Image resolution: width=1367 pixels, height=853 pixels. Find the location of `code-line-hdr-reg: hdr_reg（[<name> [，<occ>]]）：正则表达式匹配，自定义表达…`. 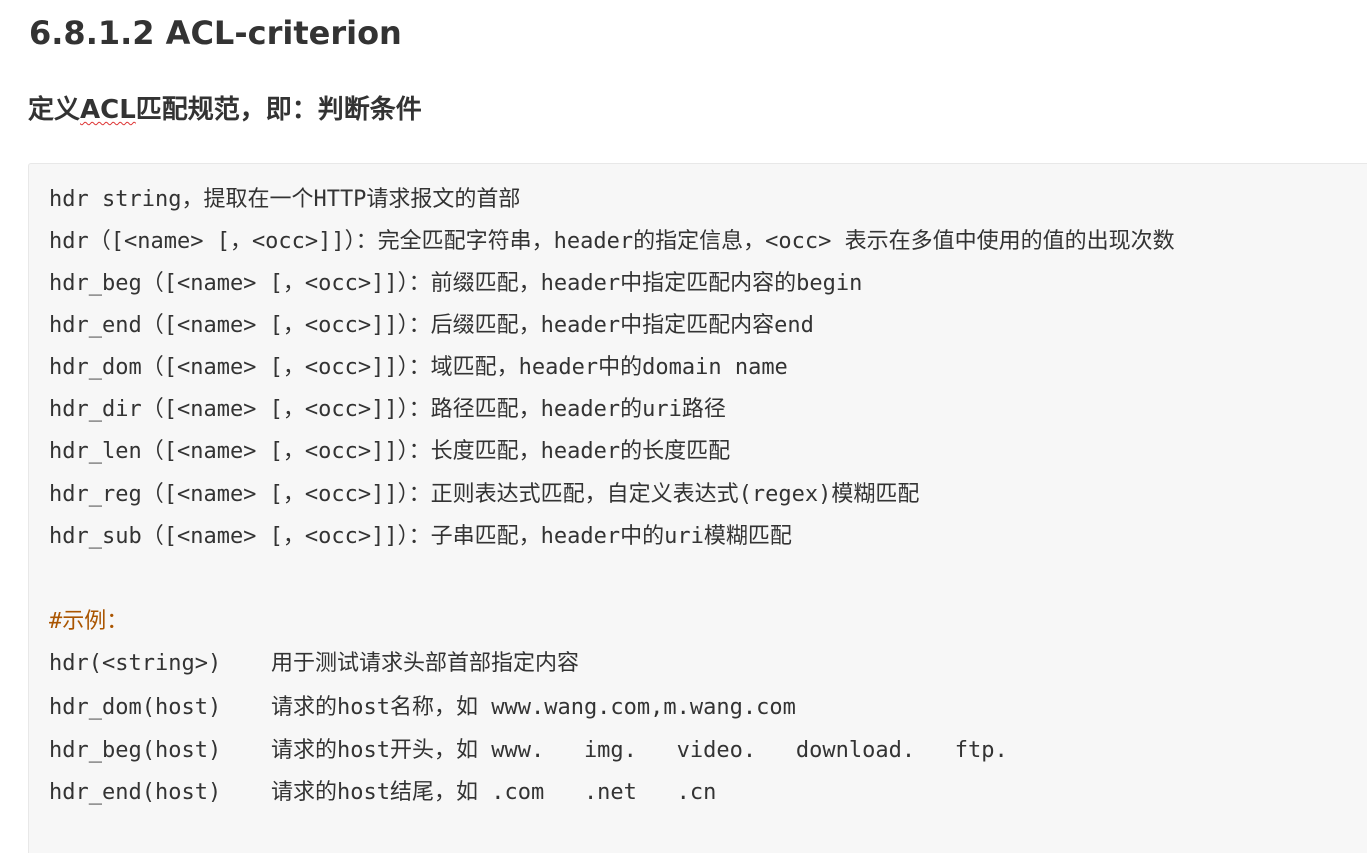

code-line-hdr-reg: hdr_reg（[<name> [，<occ>]]）：正则表达式匹配，自定义表达… is located at coordinates (484, 494).